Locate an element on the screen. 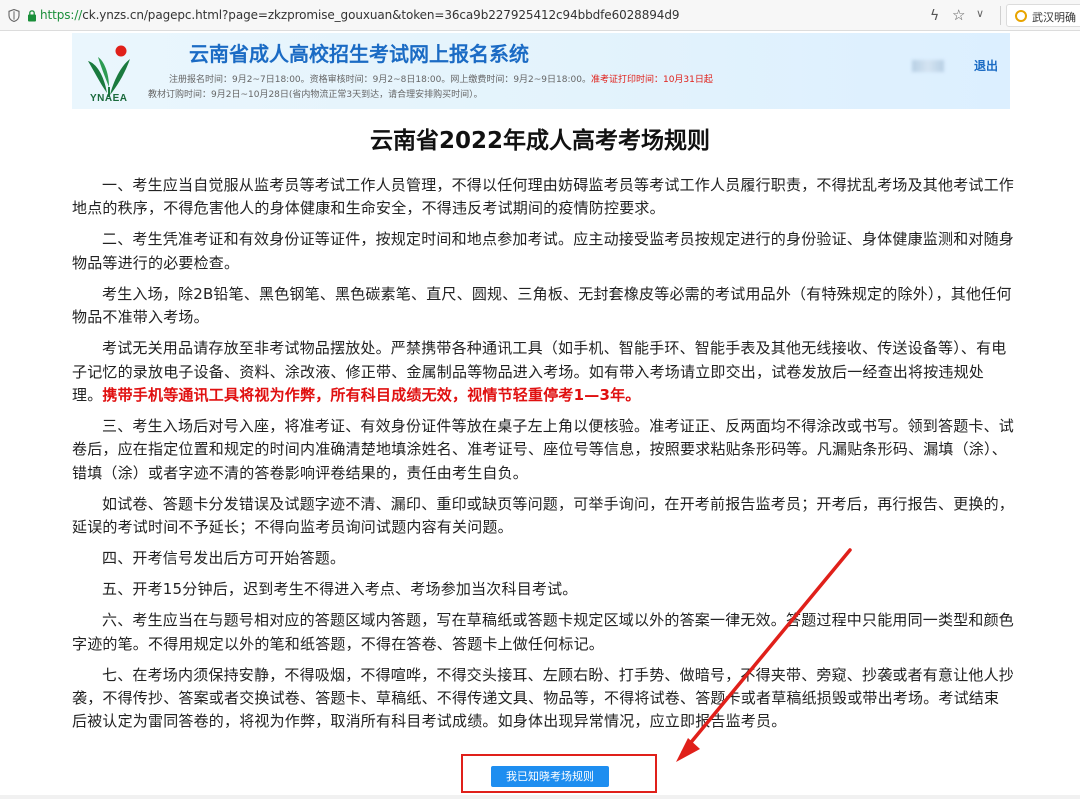  page-bottom-strip is located at coordinates (540, 797).